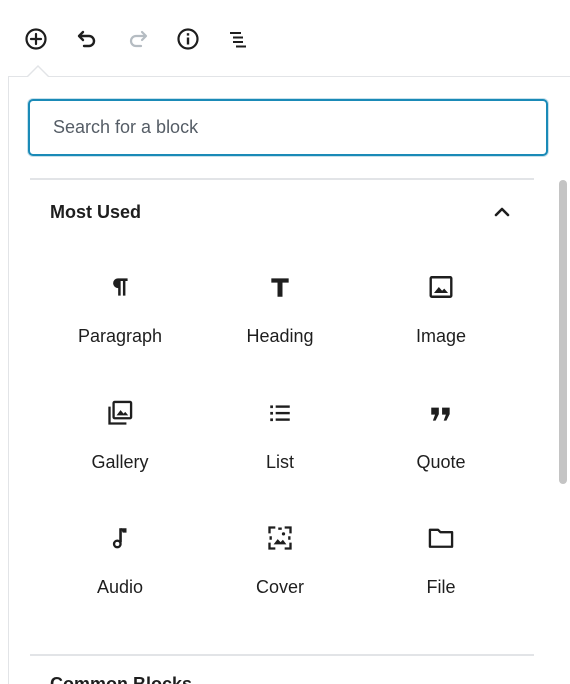 The height and width of the screenshot is (684, 570). Describe the element at coordinates (280, 563) in the screenshot. I see `block-cover: Cover` at that location.